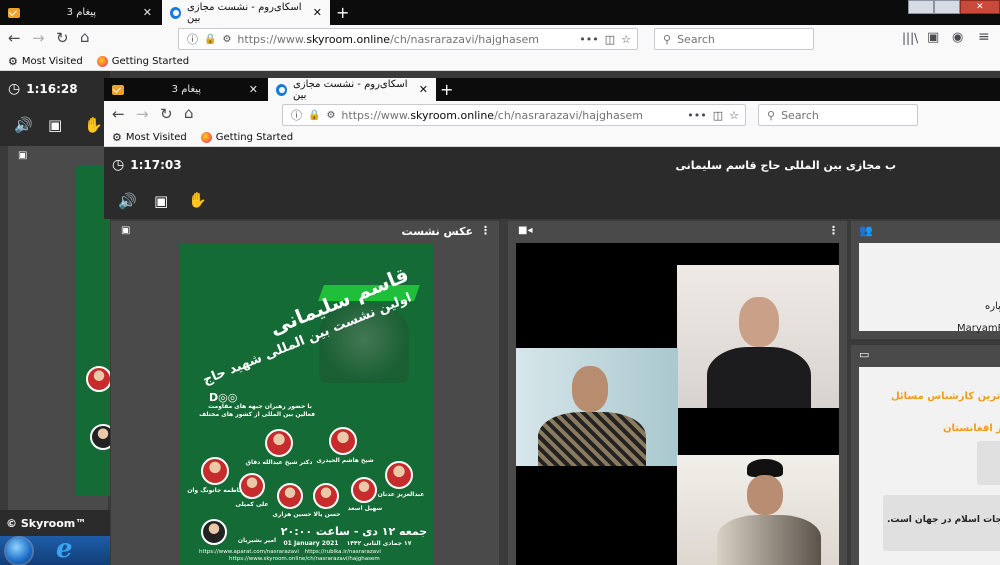 The height and width of the screenshot is (565, 1000). Describe the element at coordinates (946, 7) in the screenshot. I see `maximize-icon` at that location.